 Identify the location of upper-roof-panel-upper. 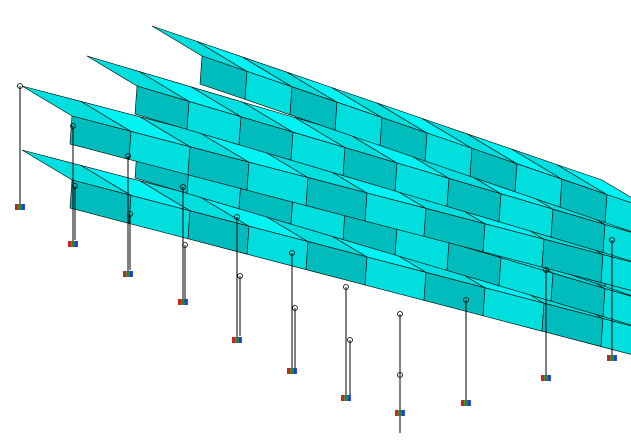
(199, 48).